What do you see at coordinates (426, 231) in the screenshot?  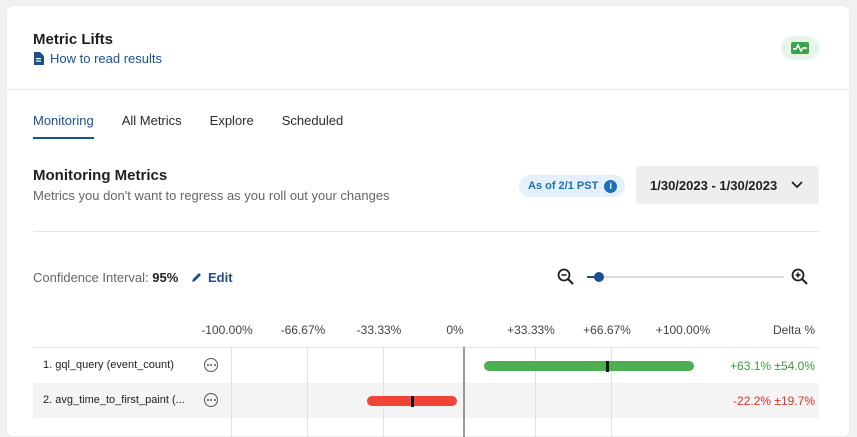 I see `section-divider` at bounding box center [426, 231].